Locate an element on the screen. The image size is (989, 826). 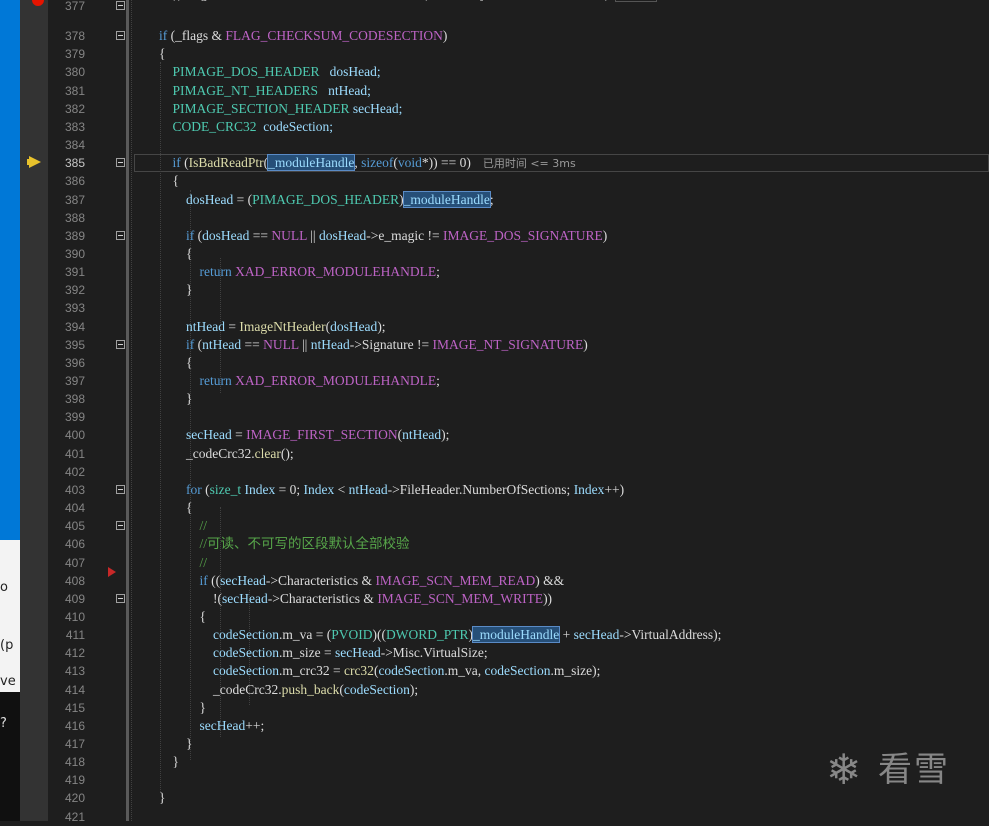
line-number: 412 is located at coordinates (74, 653).